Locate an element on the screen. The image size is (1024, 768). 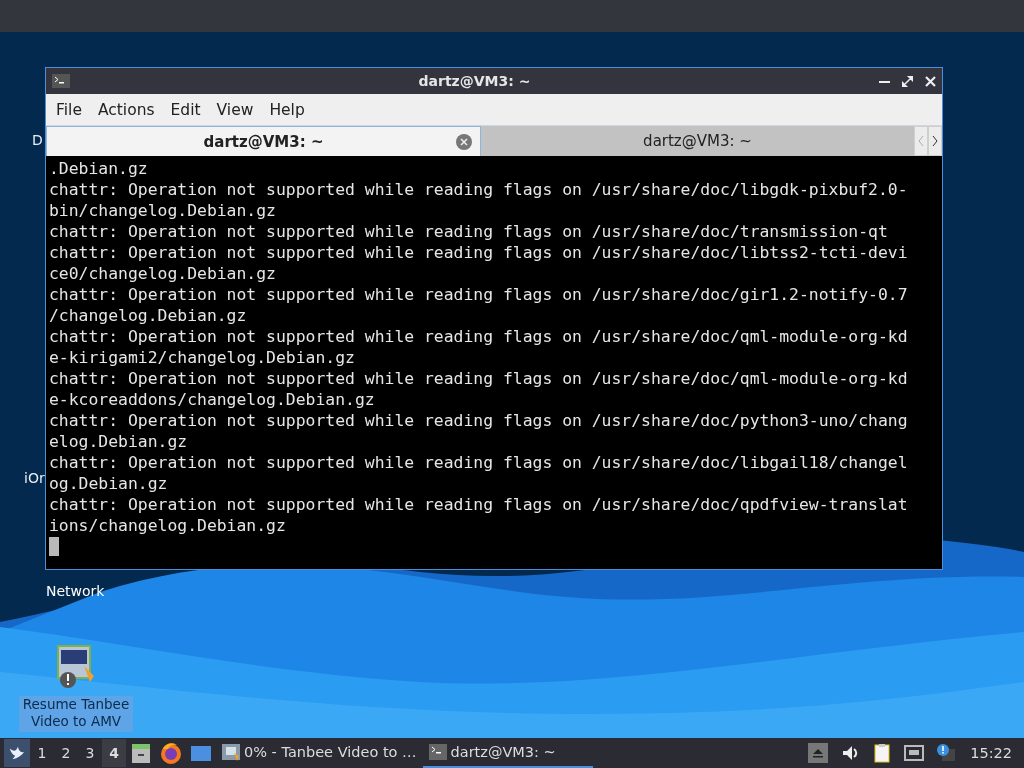
terminal-line: ce0/changelog.Debian.gz is located at coordinates (163, 273).